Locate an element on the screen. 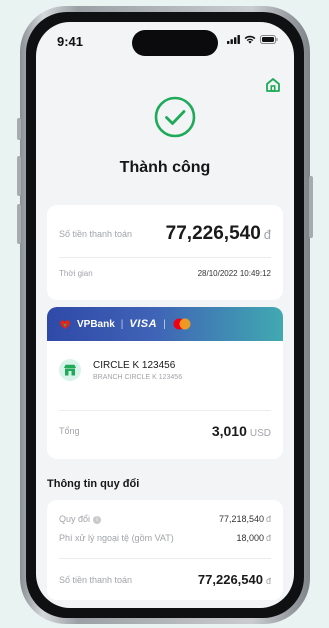  fee-value: 18,000 đ is located at coordinates (253, 538).